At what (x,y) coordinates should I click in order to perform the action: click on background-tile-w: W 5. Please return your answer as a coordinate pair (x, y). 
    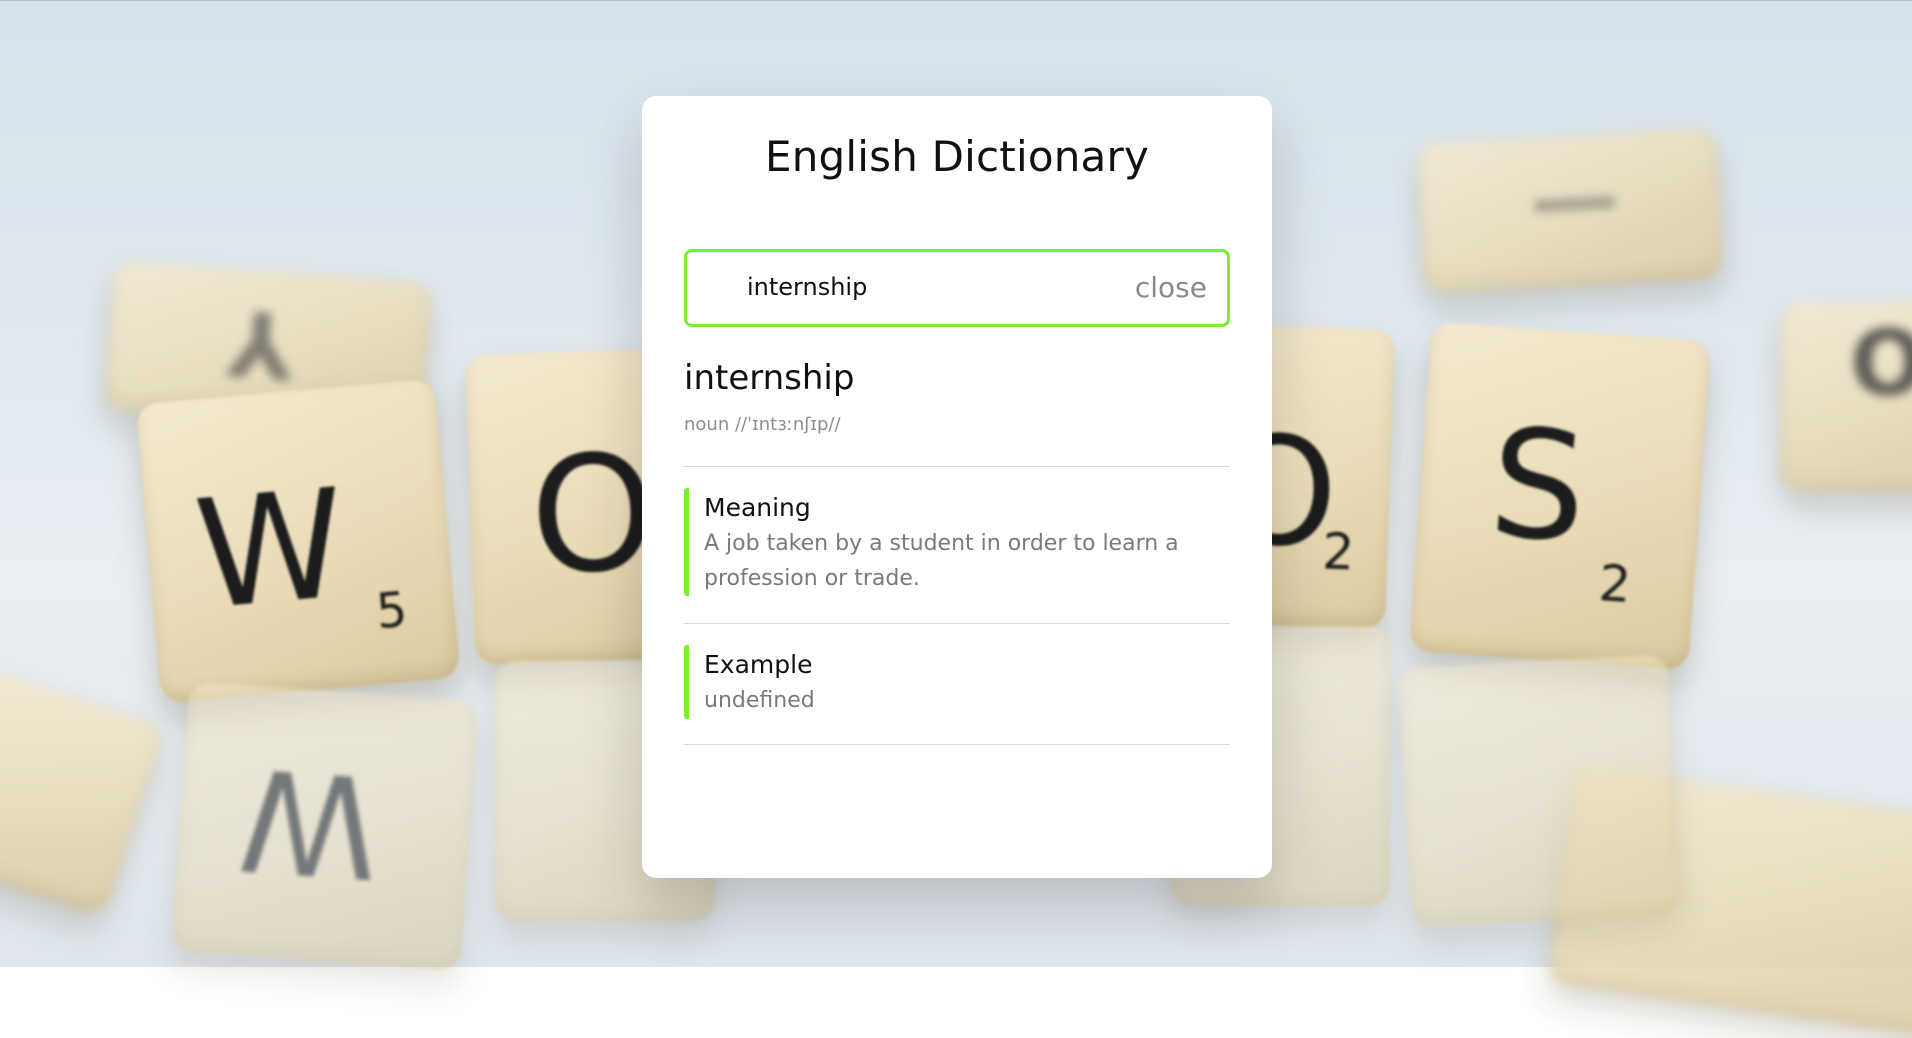
    Looking at the image, I should click on (298, 541).